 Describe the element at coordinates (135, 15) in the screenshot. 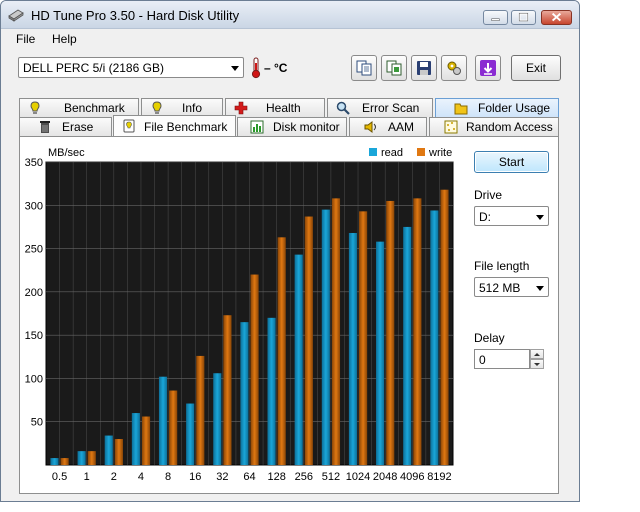

I see `window-title: HD Tune Pro 3.50 - Hard Disk Utility` at that location.